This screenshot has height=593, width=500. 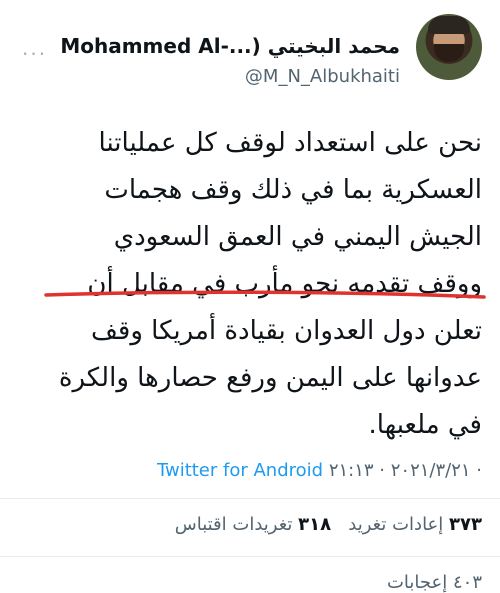 I want to click on retweets-count: ٣٧٣, so click(x=465, y=524).